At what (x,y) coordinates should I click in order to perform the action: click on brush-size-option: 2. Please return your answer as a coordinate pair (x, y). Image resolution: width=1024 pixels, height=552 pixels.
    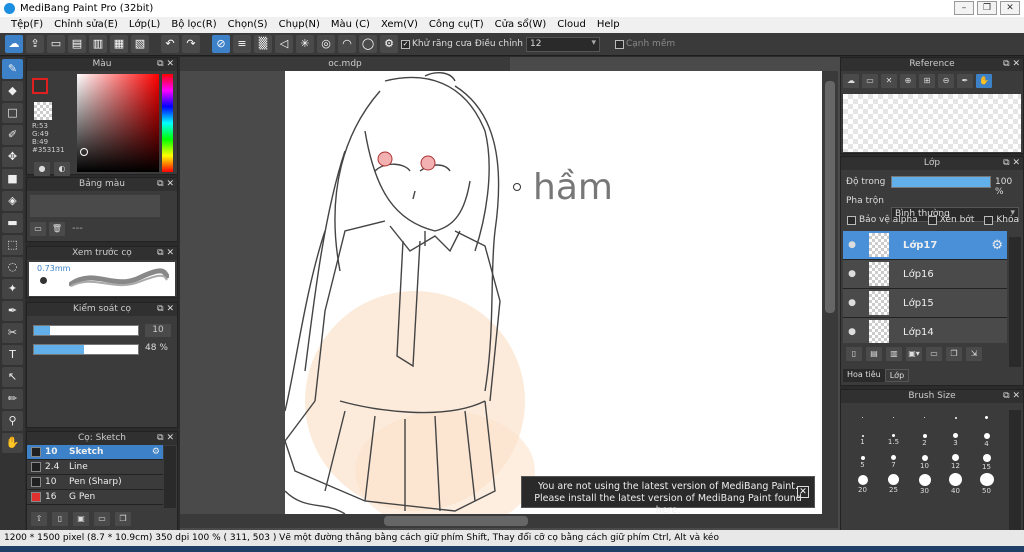
    Looking at the image, I should click on (924, 440).